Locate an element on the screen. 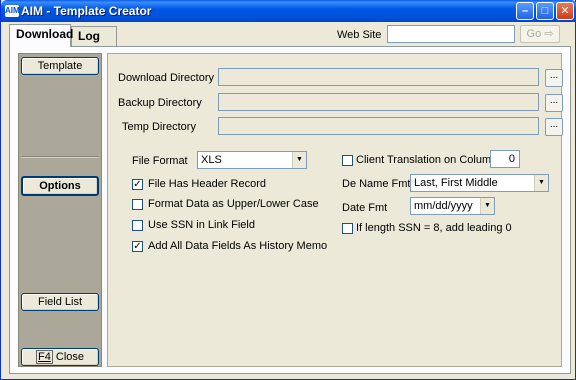 Image resolution: width=576 pixels, height=380 pixels. website-label: Web Site is located at coordinates (359, 35).